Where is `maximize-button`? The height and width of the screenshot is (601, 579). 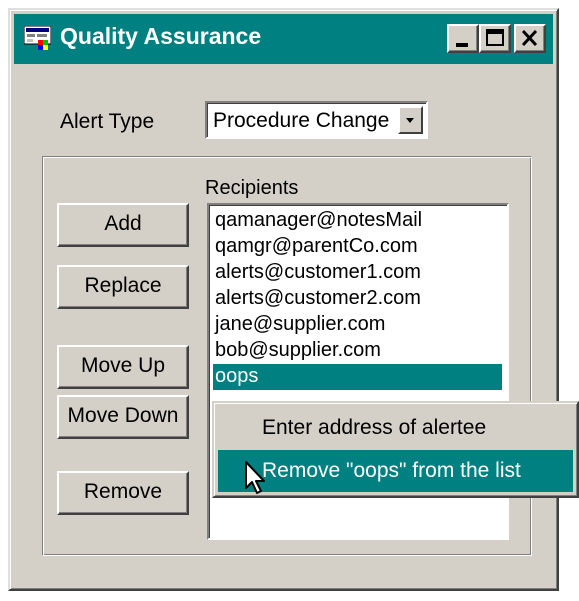 maximize-button is located at coordinates (495, 38).